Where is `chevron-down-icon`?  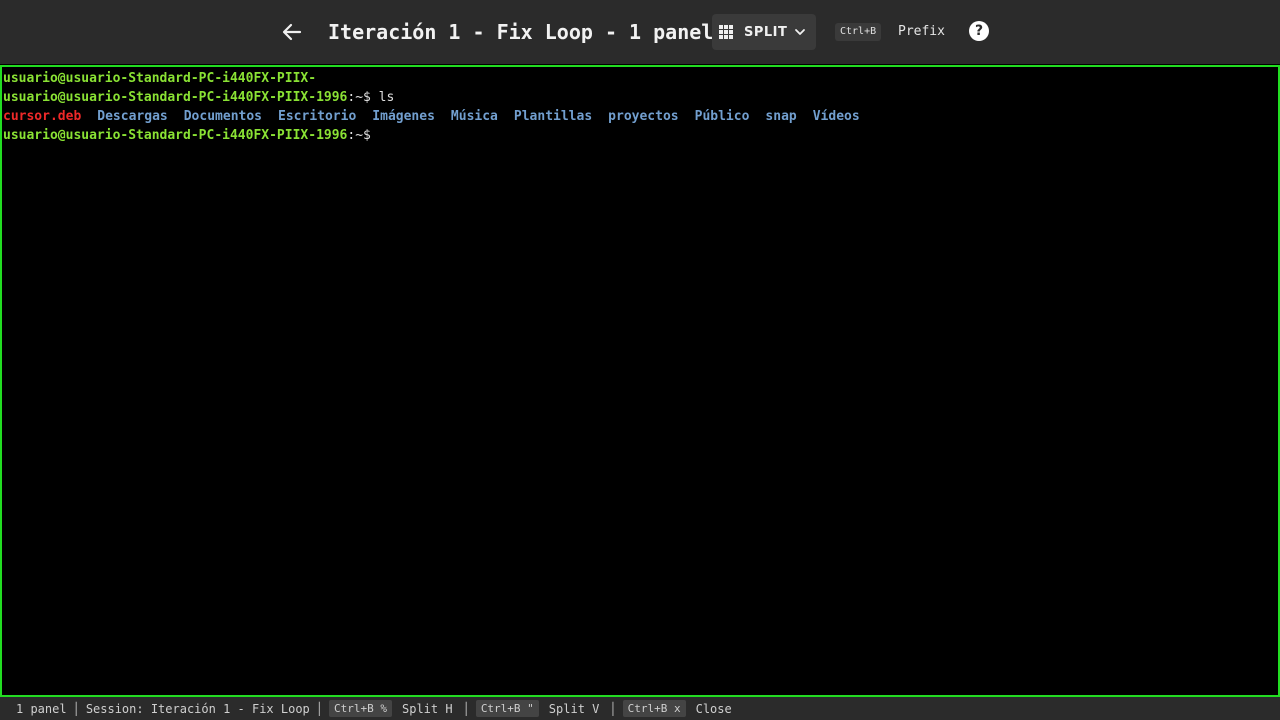 chevron-down-icon is located at coordinates (800, 32).